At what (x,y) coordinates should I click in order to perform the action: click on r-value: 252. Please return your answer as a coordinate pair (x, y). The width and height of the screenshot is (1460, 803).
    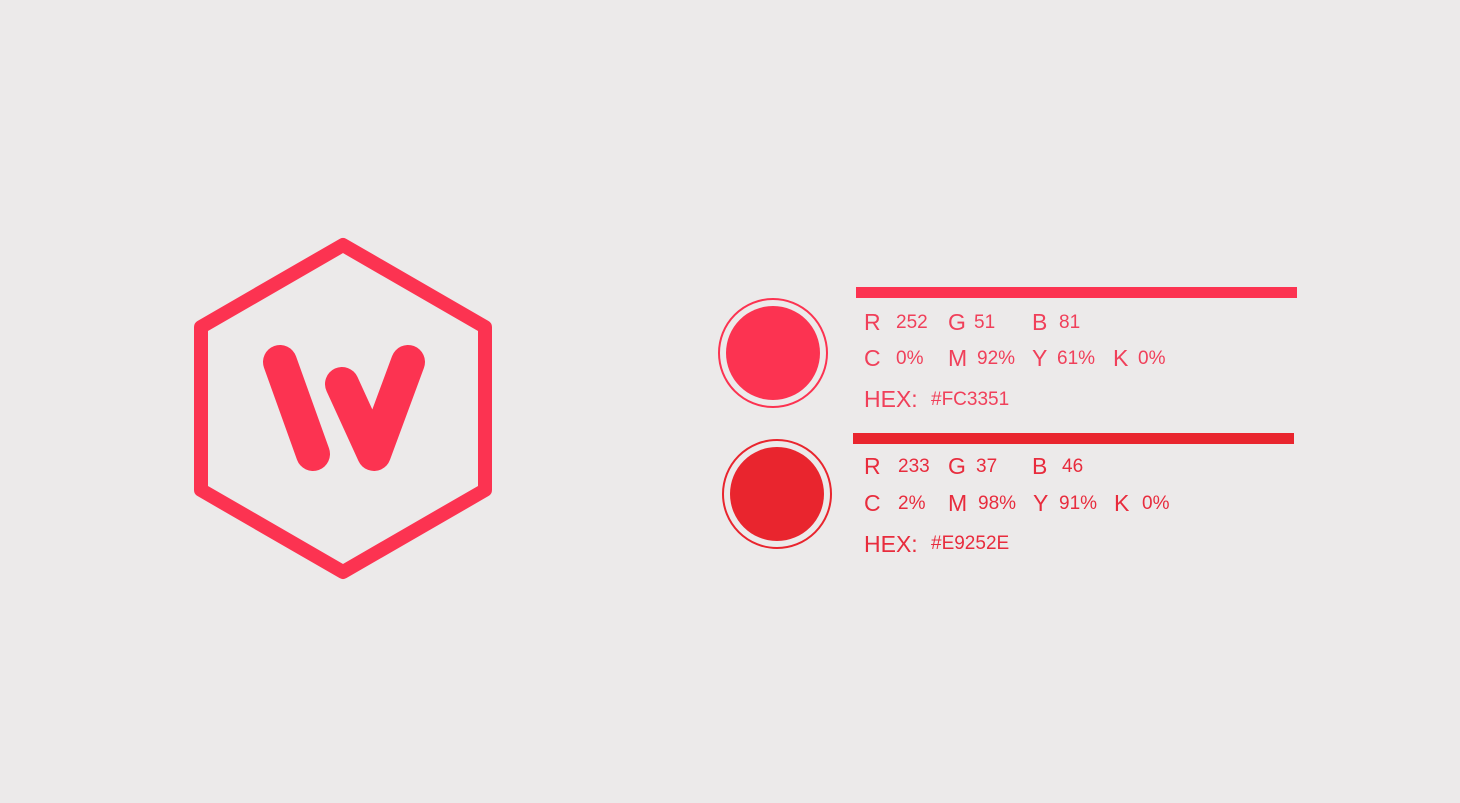
    Looking at the image, I should click on (912, 322).